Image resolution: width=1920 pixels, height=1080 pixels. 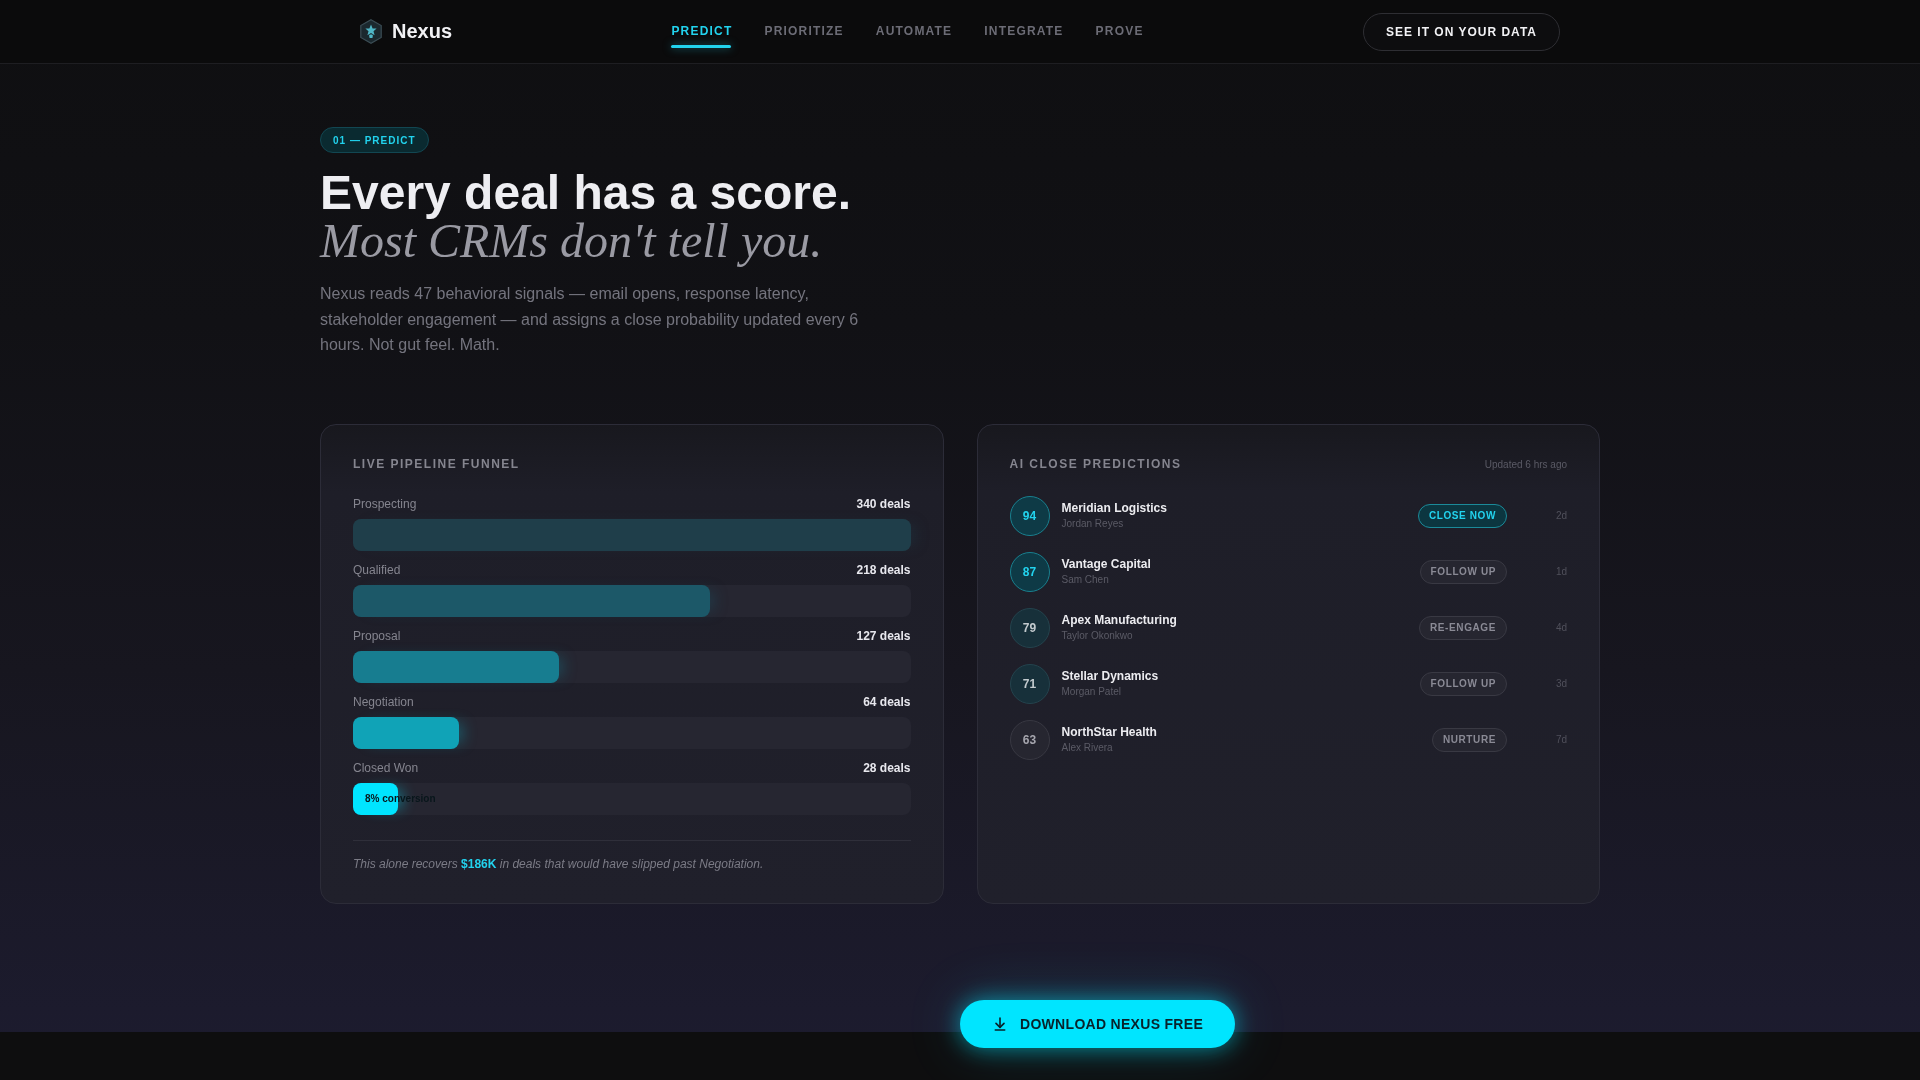 I want to click on nav-tab: PREDICT, so click(x=702, y=31).